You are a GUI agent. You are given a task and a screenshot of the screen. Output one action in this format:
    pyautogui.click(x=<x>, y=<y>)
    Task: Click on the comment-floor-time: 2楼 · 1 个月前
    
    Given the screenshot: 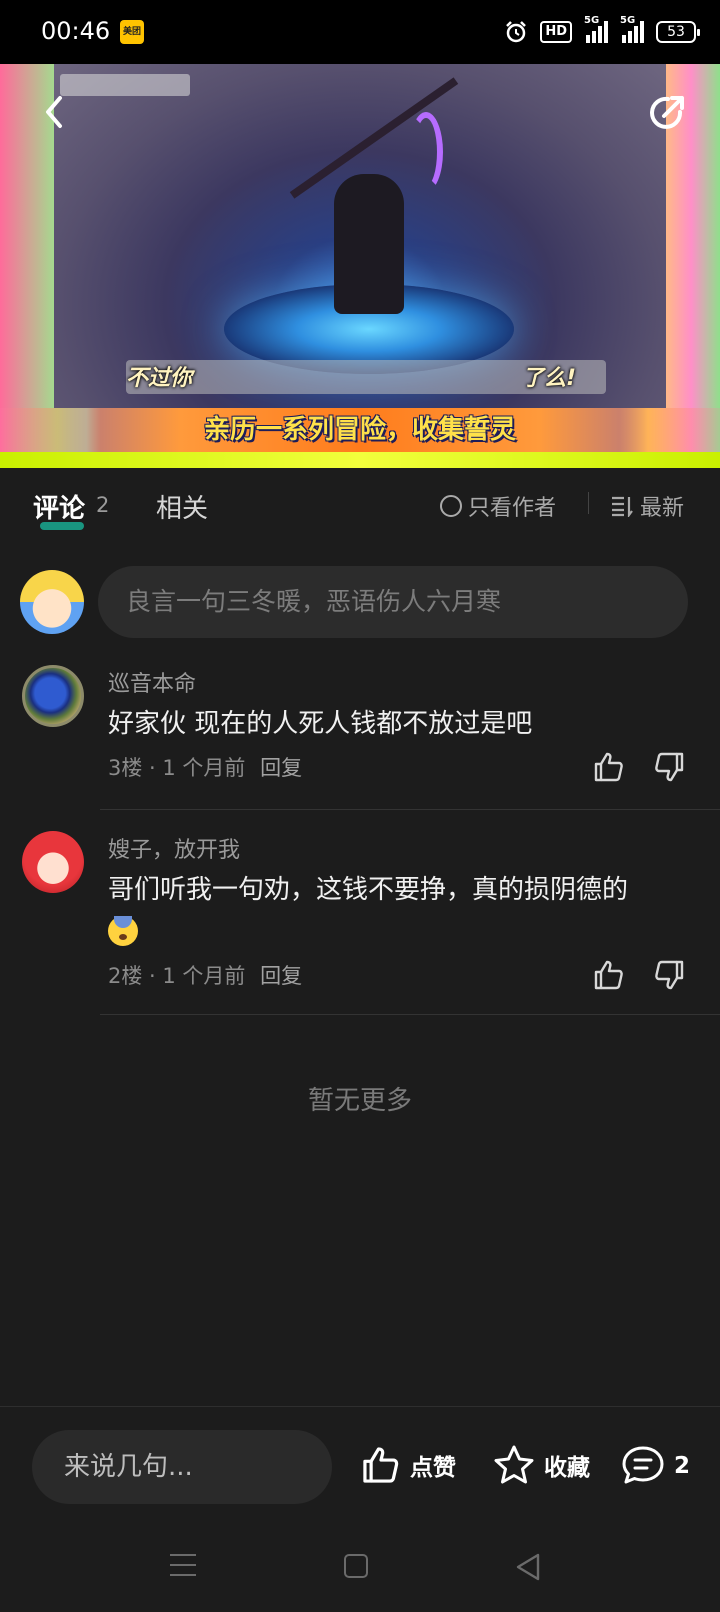 What is the action you would take?
    pyautogui.click(x=177, y=976)
    